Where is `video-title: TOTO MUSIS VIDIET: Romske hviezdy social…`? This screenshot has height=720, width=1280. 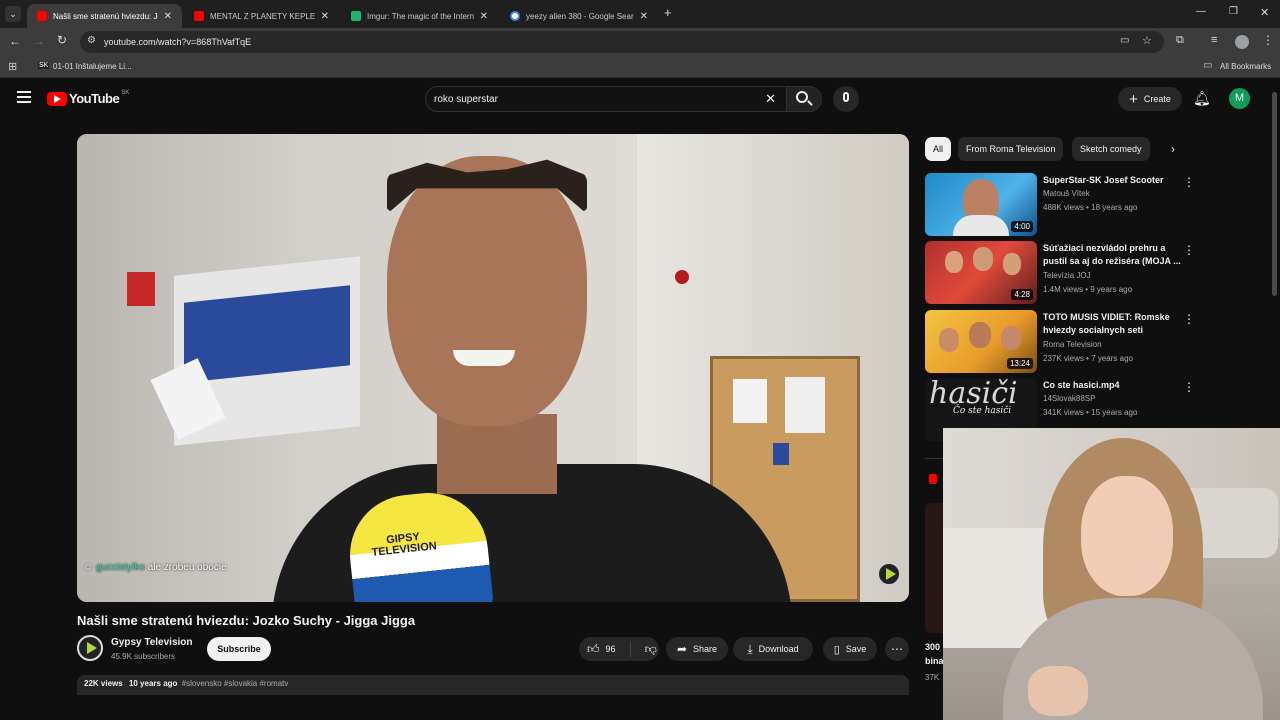 video-title: TOTO MUSIS VIDIET: Romske hviezdy social… is located at coordinates (1106, 323).